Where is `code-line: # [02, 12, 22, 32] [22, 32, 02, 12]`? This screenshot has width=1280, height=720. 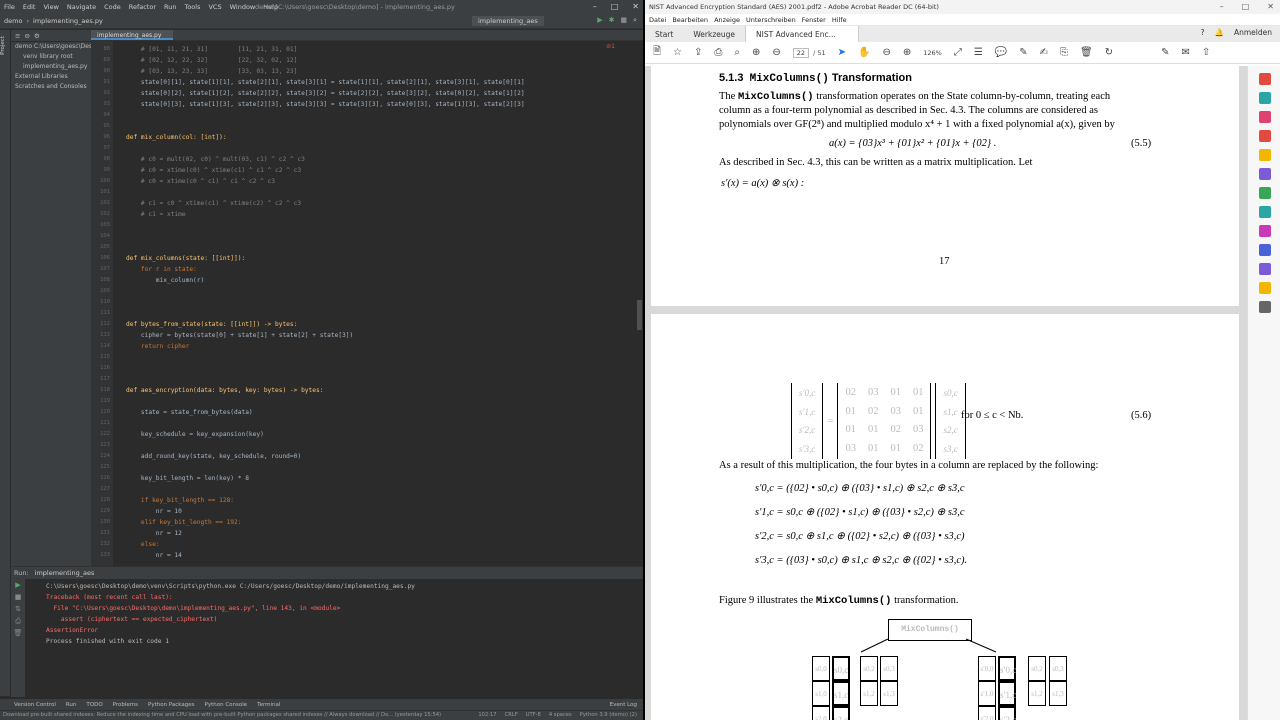
code-line: # [02, 12, 22, 32] [22, 32, 02, 12] is located at coordinates (211, 60).